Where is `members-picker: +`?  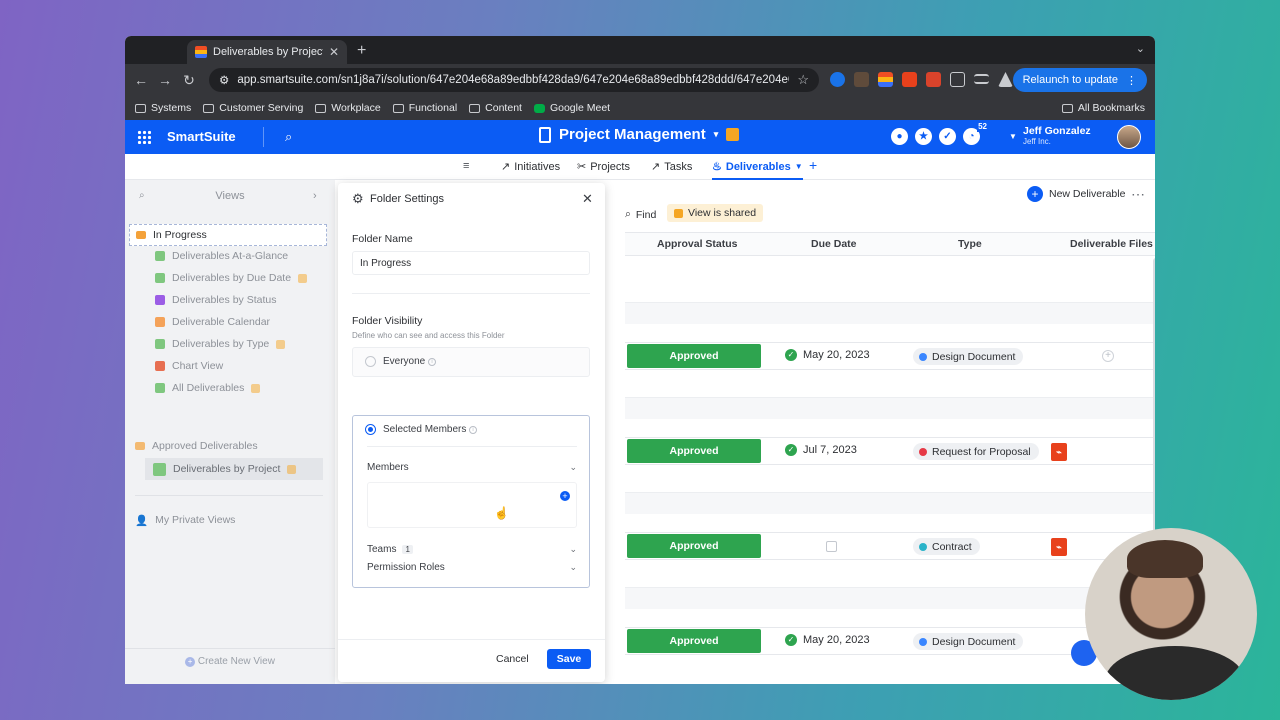 members-picker: + is located at coordinates (472, 505).